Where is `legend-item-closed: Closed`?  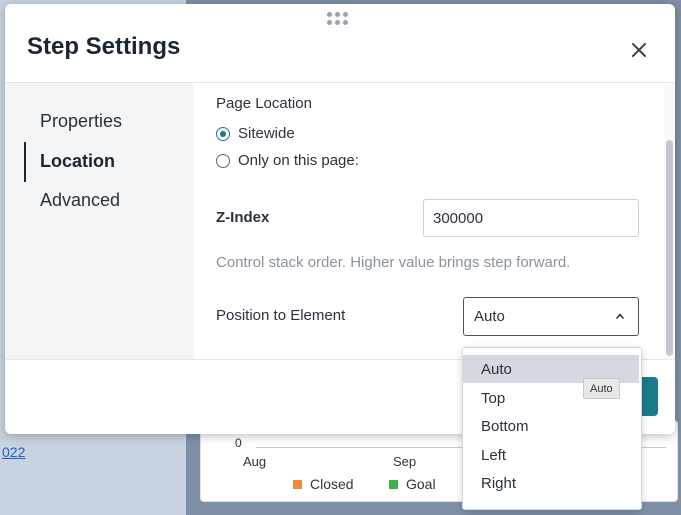 legend-item-closed: Closed is located at coordinates (323, 484).